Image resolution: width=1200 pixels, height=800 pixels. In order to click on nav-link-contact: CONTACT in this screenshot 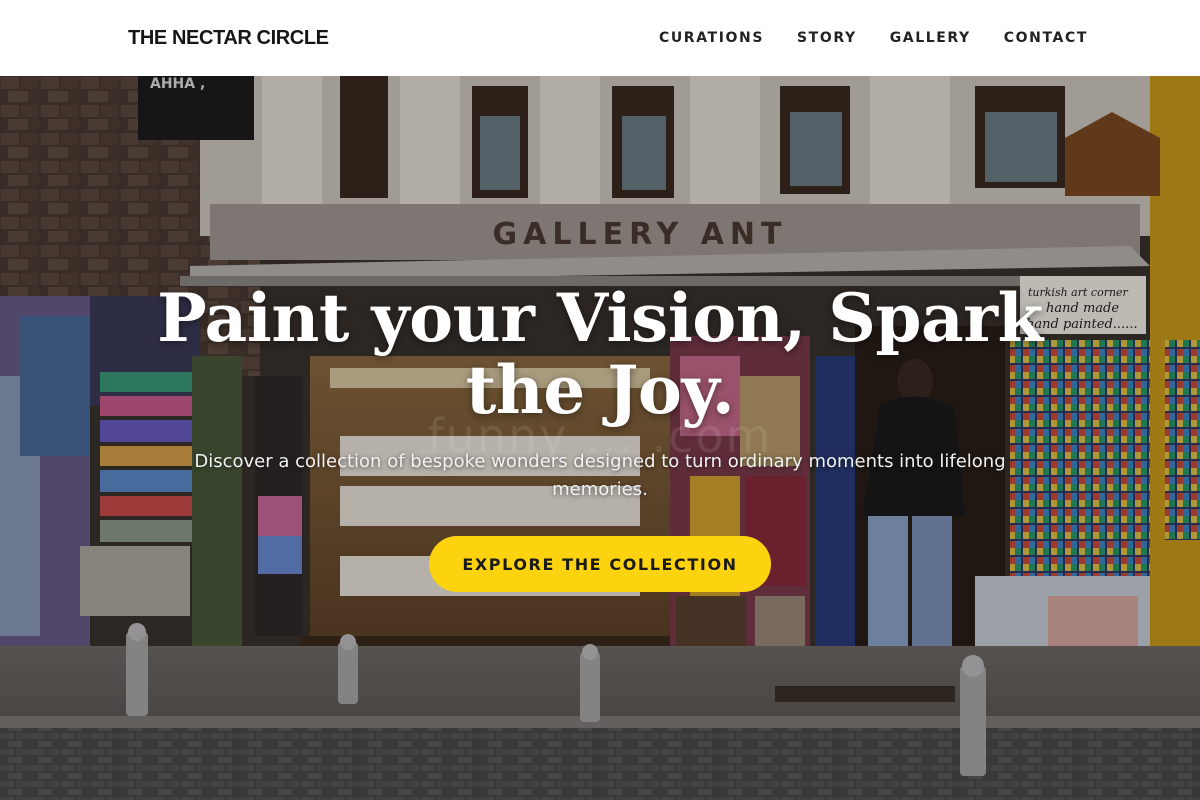, I will do `click(1046, 38)`.